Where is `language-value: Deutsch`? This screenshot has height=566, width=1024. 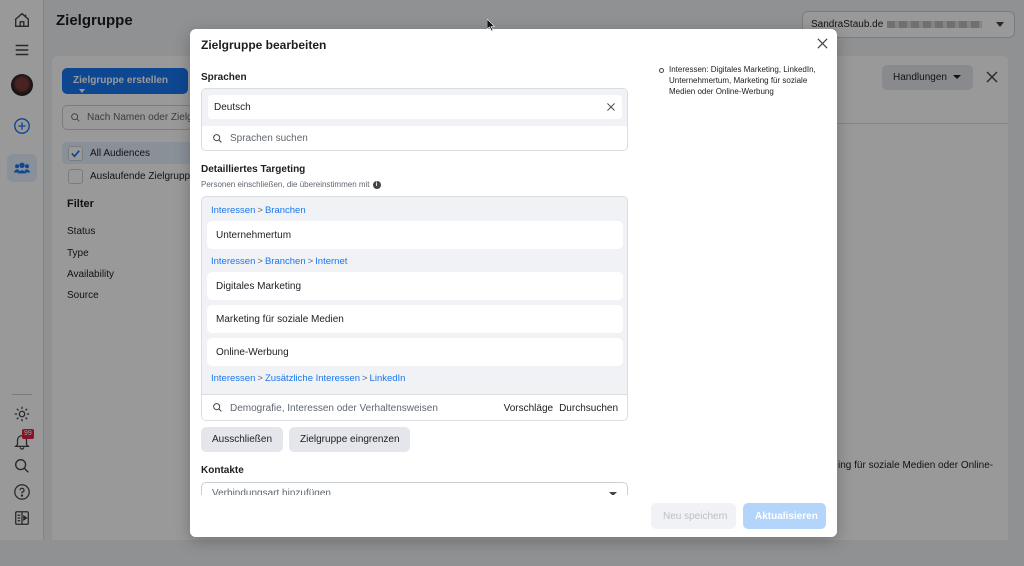 language-value: Deutsch is located at coordinates (232, 107).